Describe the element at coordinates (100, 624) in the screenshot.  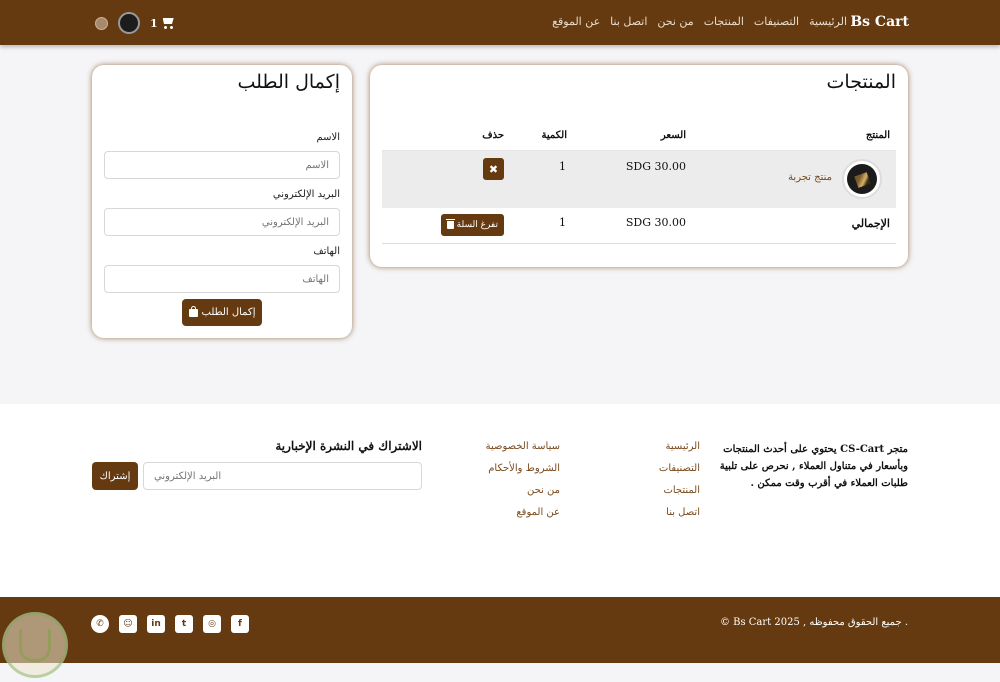
I see `whatsapp-icon: ✆` at that location.